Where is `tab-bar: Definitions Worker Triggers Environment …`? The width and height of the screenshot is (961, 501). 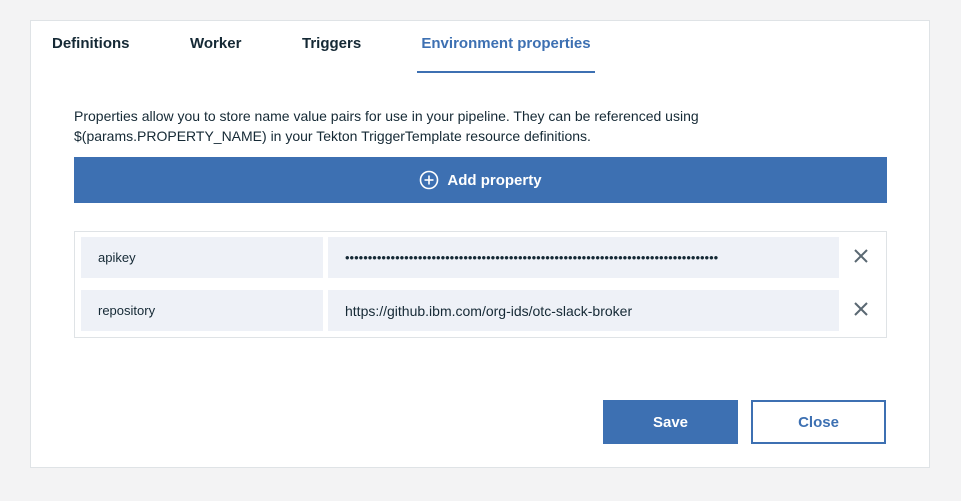 tab-bar: Definitions Worker Triggers Environment … is located at coordinates (480, 47).